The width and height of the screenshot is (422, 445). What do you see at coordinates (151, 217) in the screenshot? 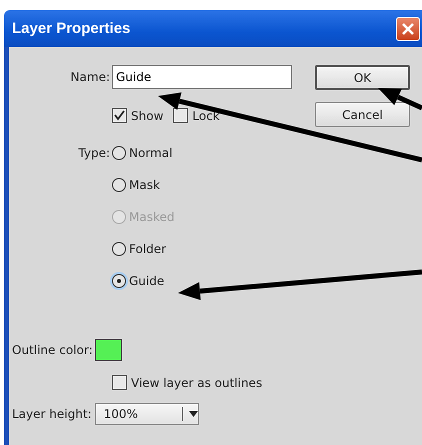
I see `radio-label: Masked` at bounding box center [151, 217].